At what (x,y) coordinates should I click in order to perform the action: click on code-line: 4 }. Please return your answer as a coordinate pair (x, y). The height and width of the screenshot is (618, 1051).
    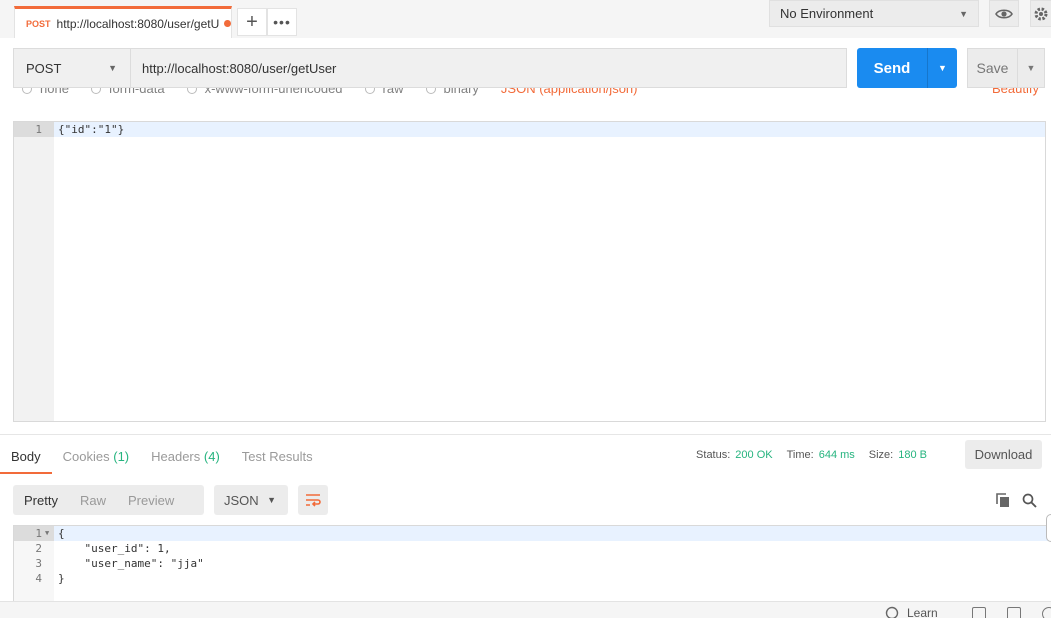
    Looking at the image, I should click on (532, 578).